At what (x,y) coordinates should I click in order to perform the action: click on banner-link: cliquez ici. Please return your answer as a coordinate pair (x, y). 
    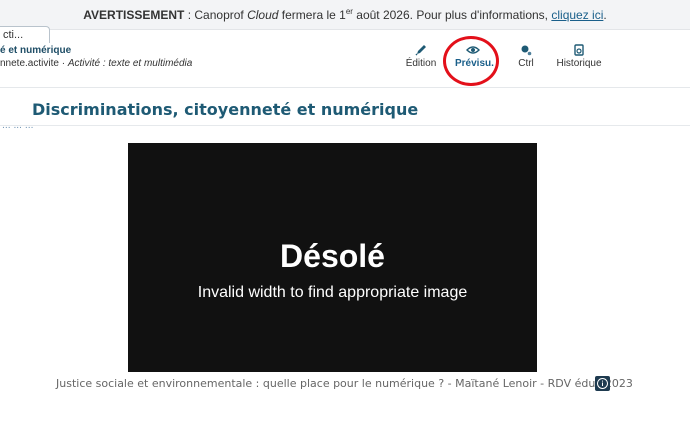
    Looking at the image, I should click on (577, 15).